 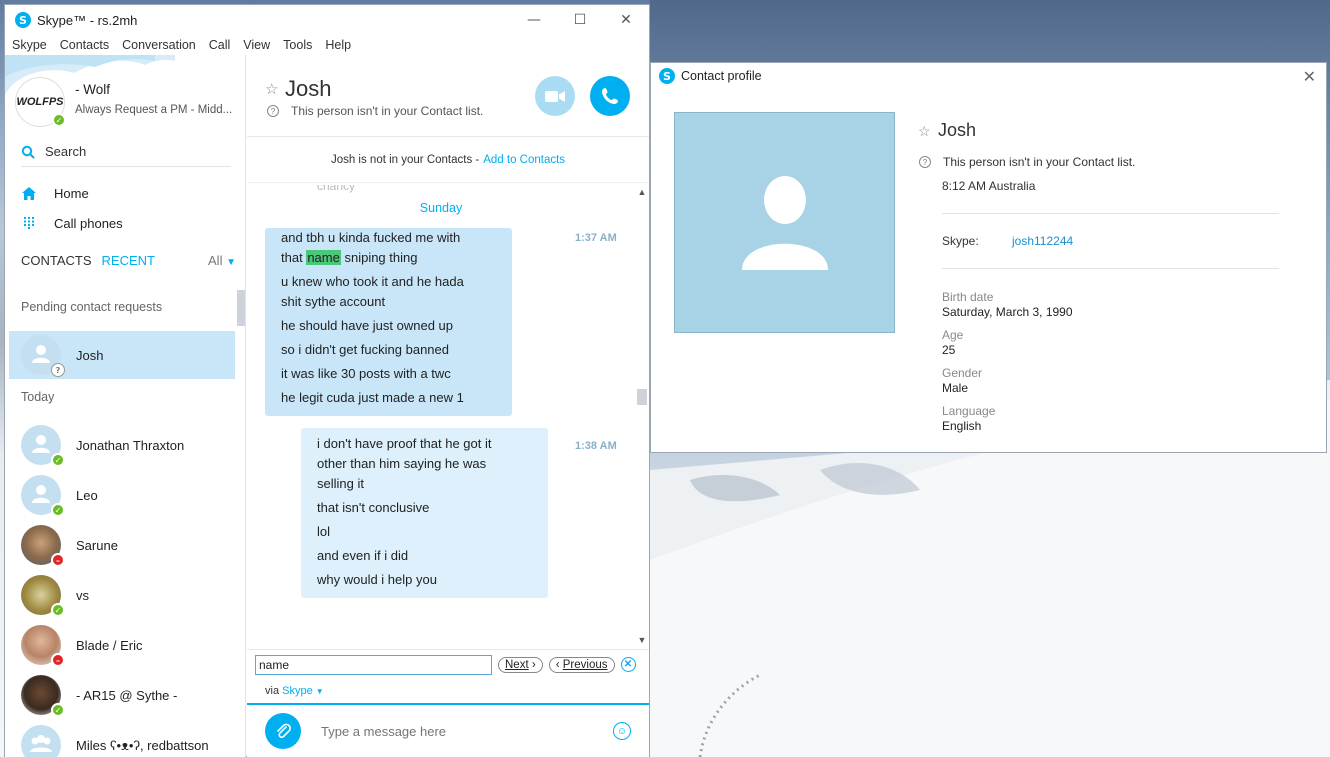 I want to click on gender-field: Gender Male, so click(x=962, y=381).